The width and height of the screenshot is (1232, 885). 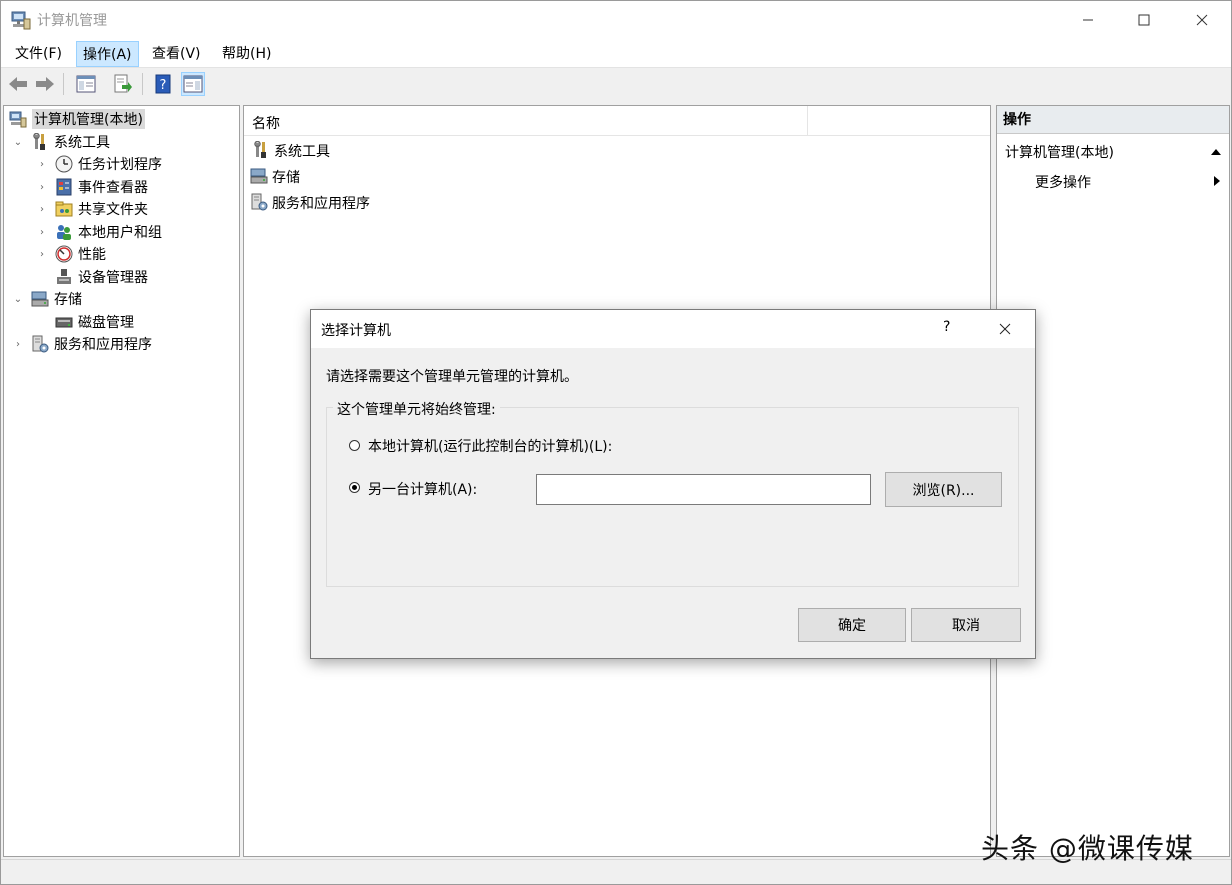 What do you see at coordinates (113, 188) in the screenshot?
I see `tree-item-label: 事件查看器` at bounding box center [113, 188].